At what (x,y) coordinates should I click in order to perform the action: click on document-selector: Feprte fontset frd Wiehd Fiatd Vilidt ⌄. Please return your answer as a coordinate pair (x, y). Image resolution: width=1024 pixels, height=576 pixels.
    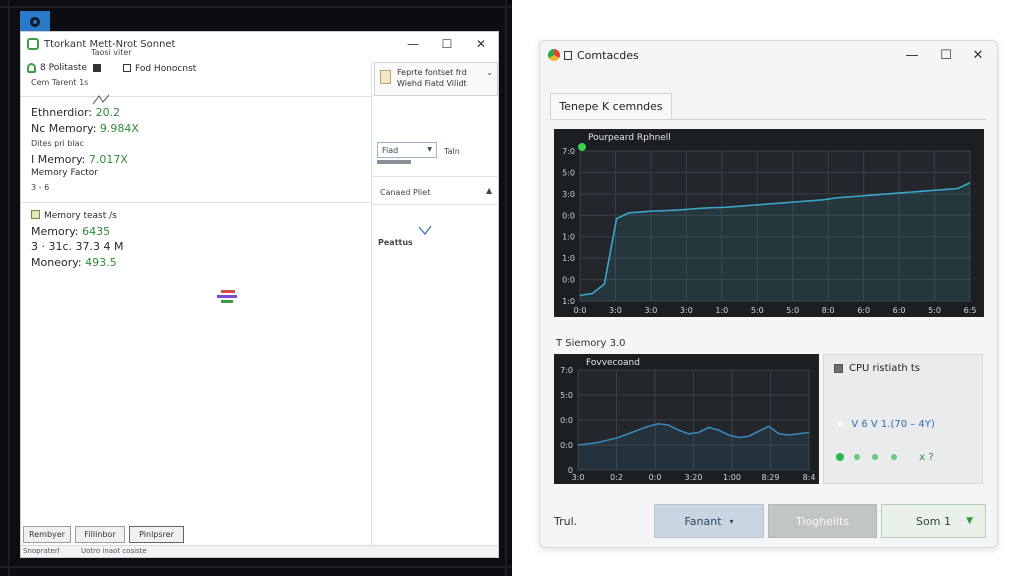
    Looking at the image, I should click on (436, 79).